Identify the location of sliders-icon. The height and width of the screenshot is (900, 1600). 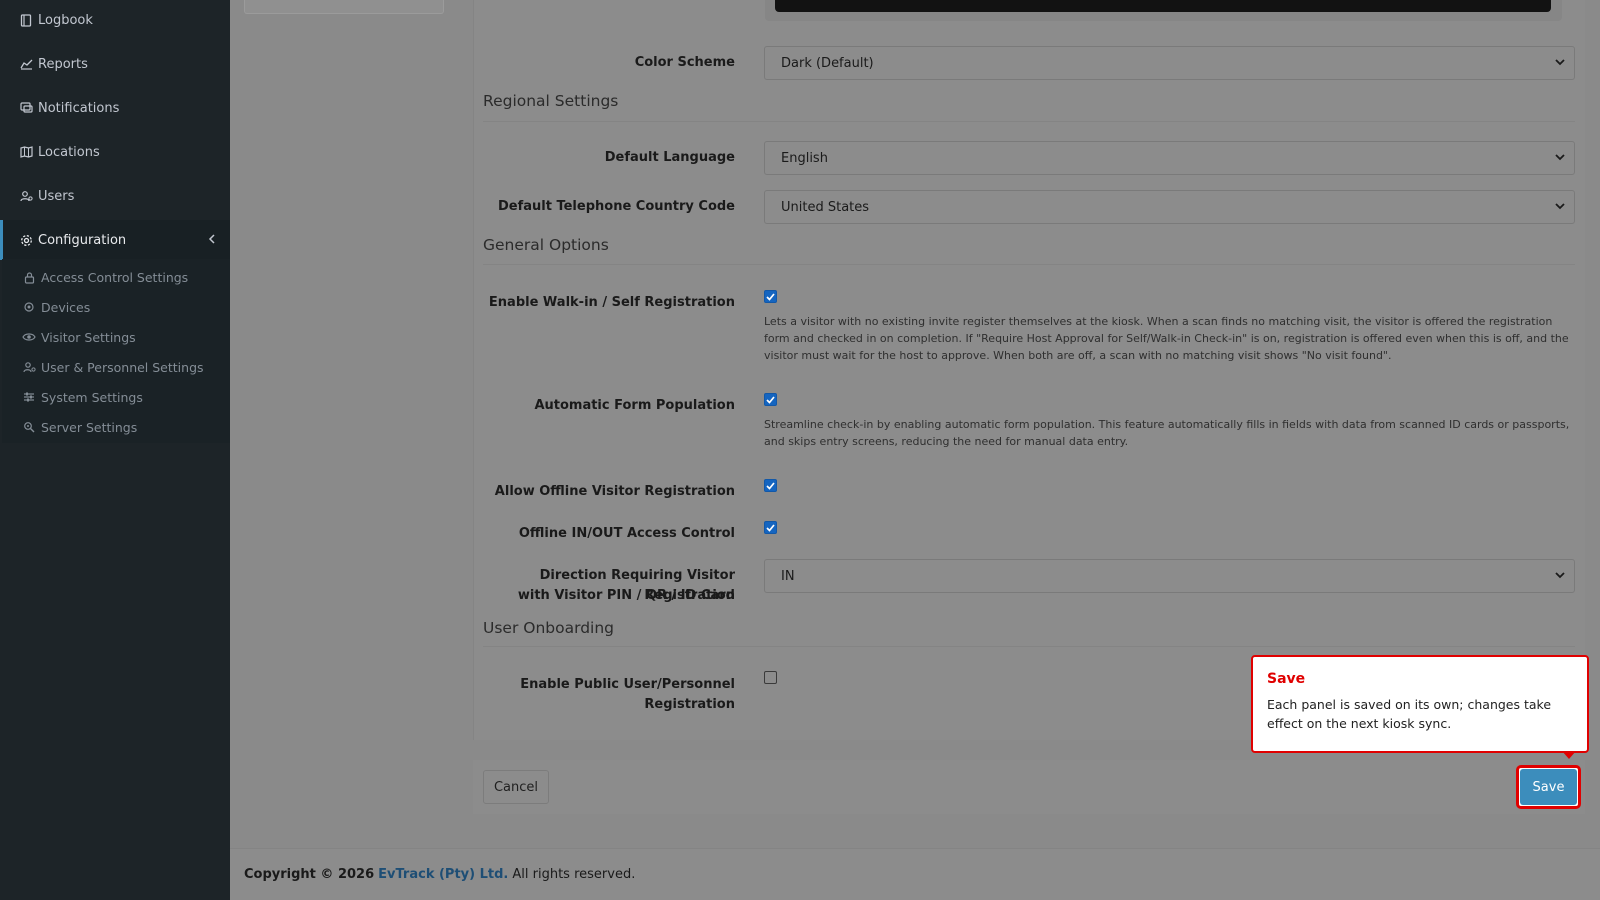
(29, 397).